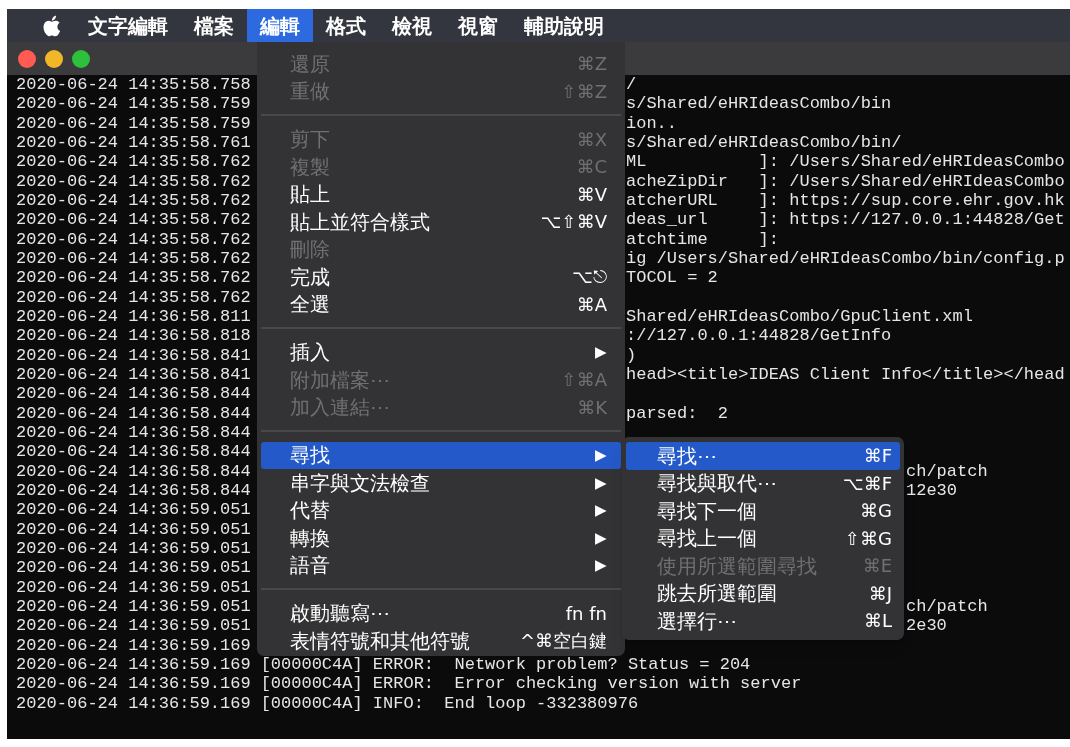  I want to click on log-text: [00000C4A] ERROR: Error checking version with server, so click(531, 684).